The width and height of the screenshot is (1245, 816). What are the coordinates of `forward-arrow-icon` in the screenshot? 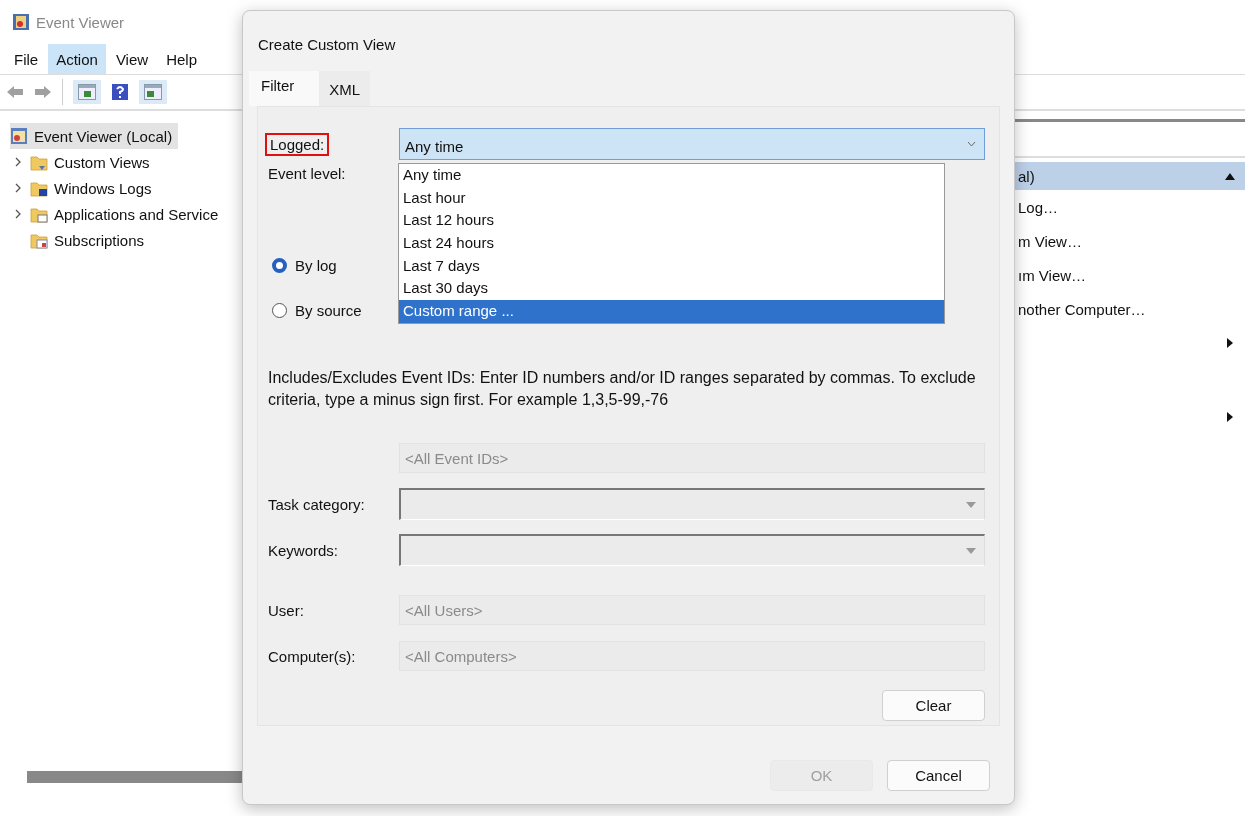 It's located at (43, 92).